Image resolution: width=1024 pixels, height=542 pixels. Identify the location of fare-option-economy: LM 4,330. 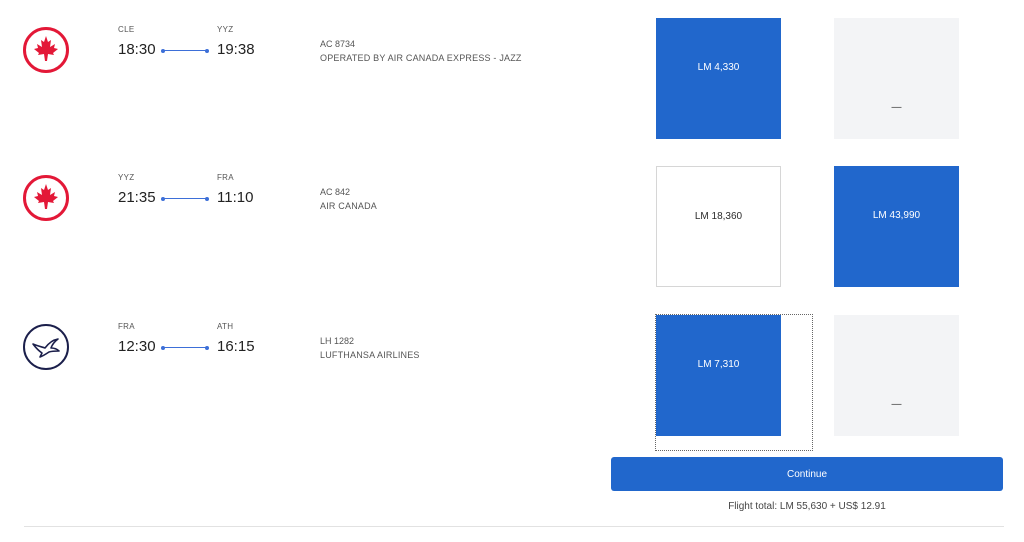
(718, 78).